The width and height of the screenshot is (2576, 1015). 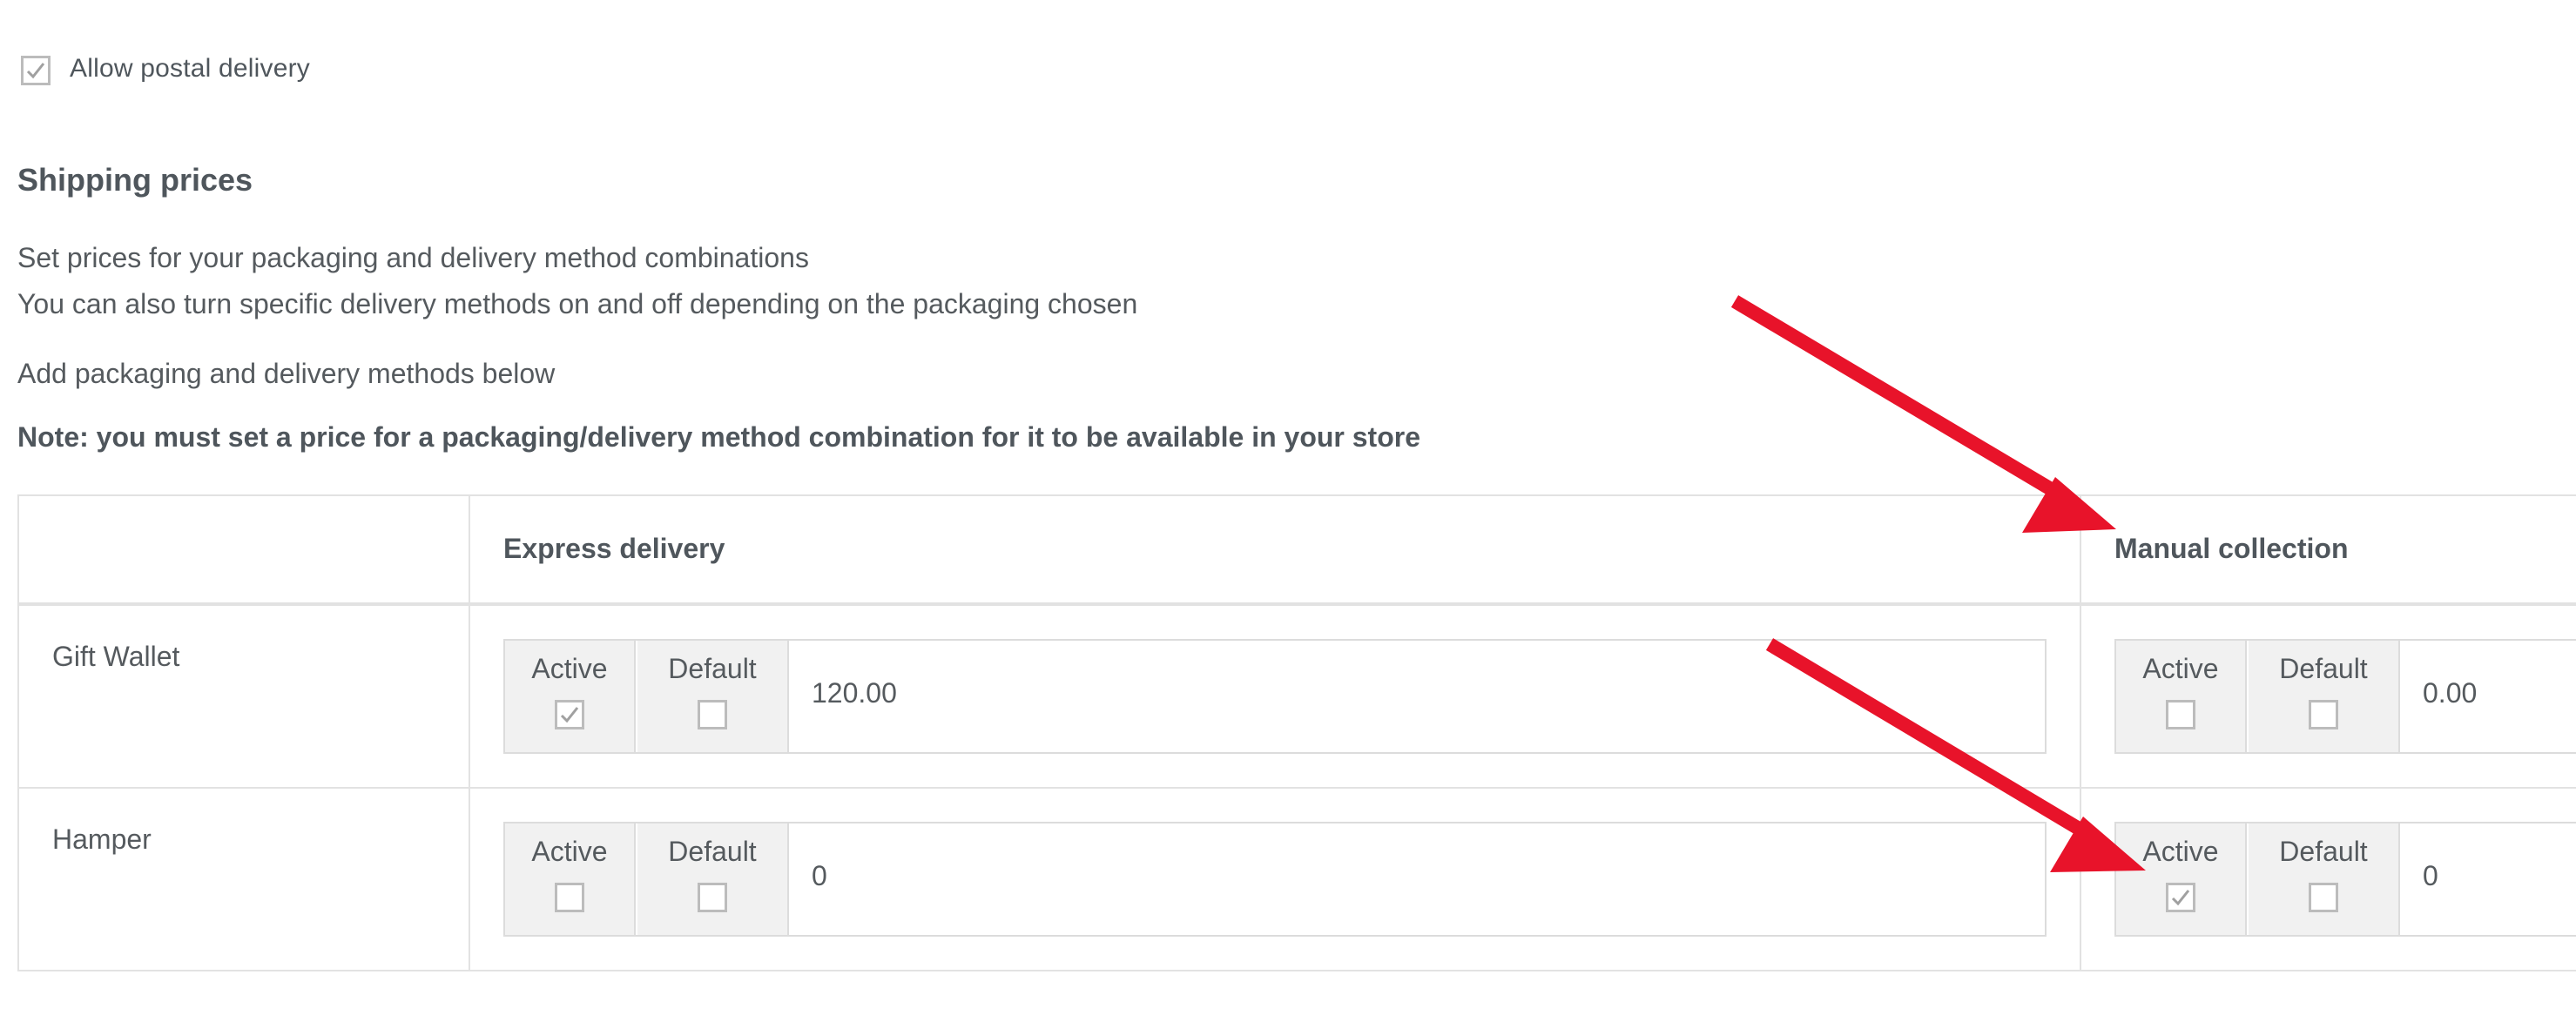 I want to click on annotation-arrows, so click(x=1938, y=584).